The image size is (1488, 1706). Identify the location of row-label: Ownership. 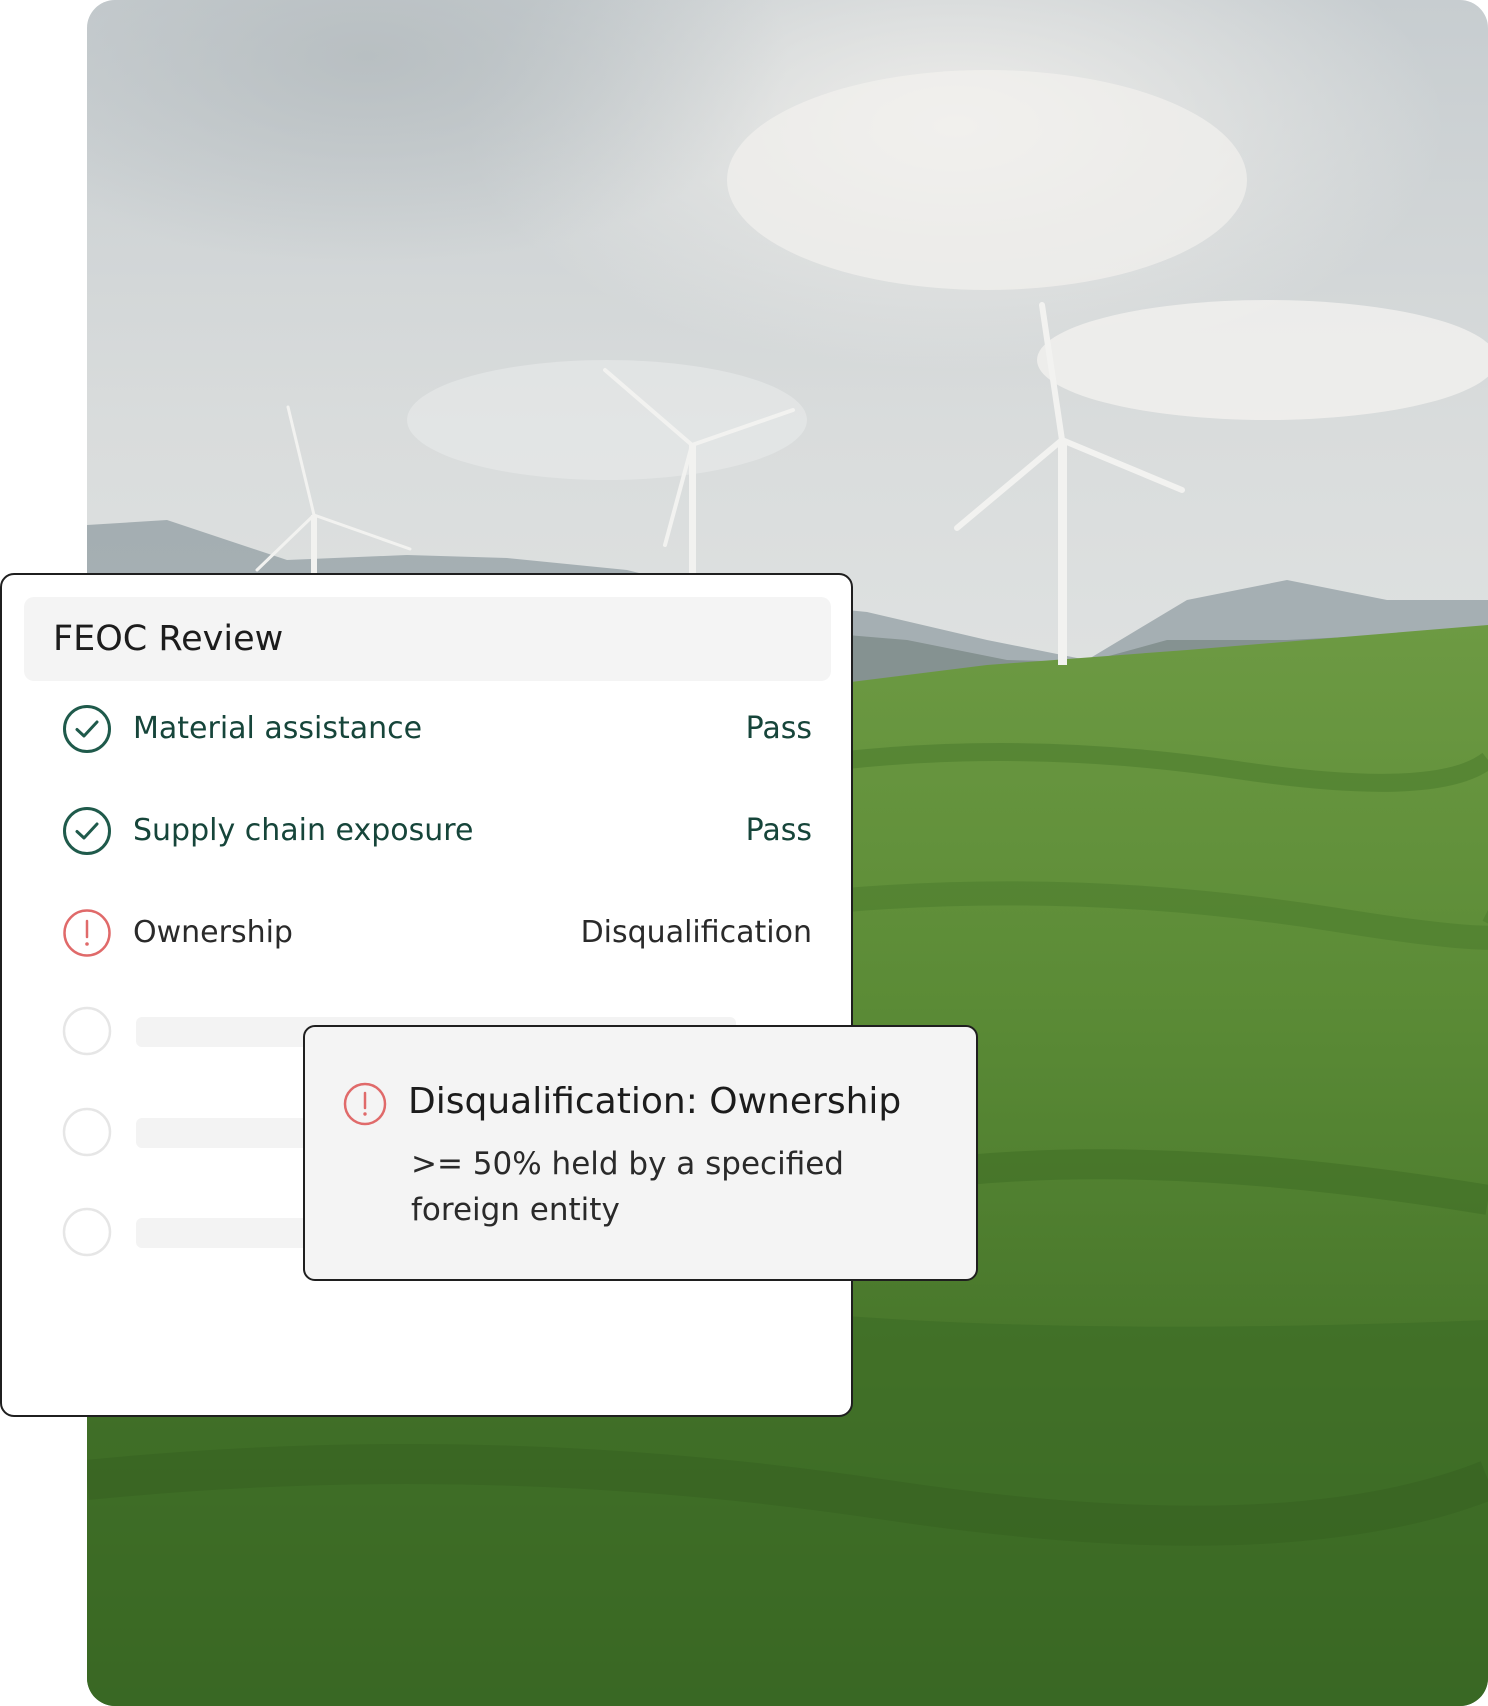
(213, 932).